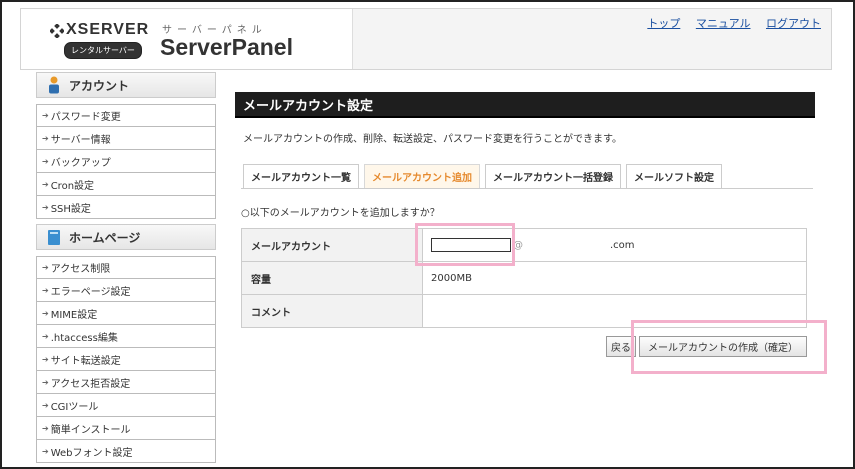 This screenshot has height=469, width=855. What do you see at coordinates (553, 176) in the screenshot?
I see `tab-bulk-register: メールアカウント一括登録` at bounding box center [553, 176].